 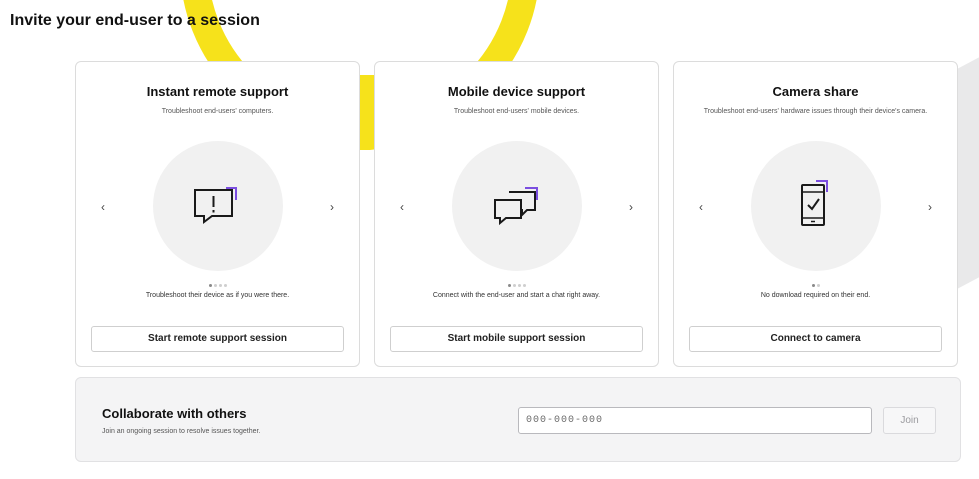 I want to click on collaborate-title: Collaborate with others, so click(x=174, y=413).